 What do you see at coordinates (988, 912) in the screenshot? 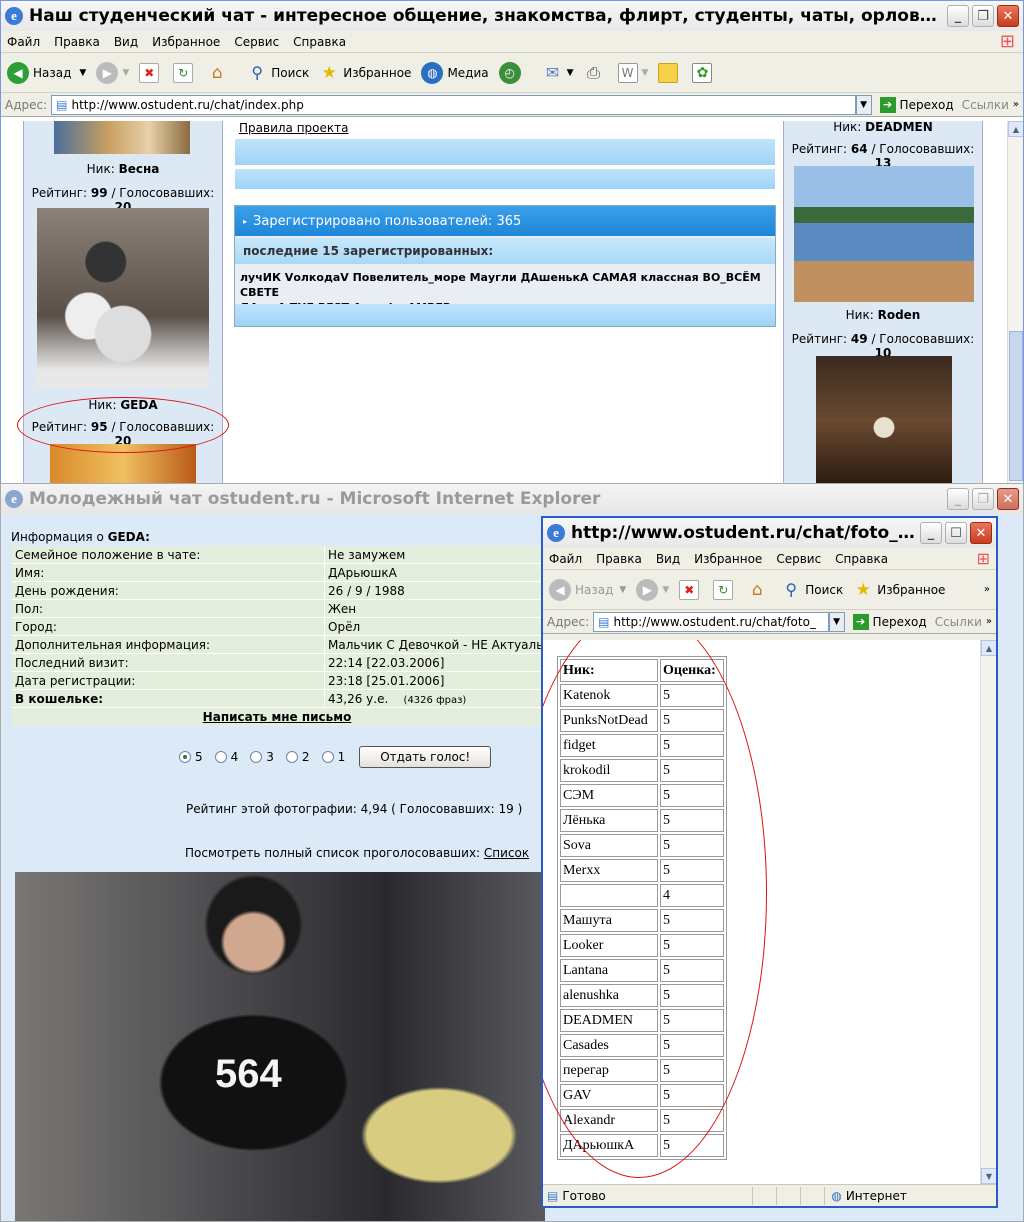
I see `vertical-scrollbar: ▲ ▼` at bounding box center [988, 912].